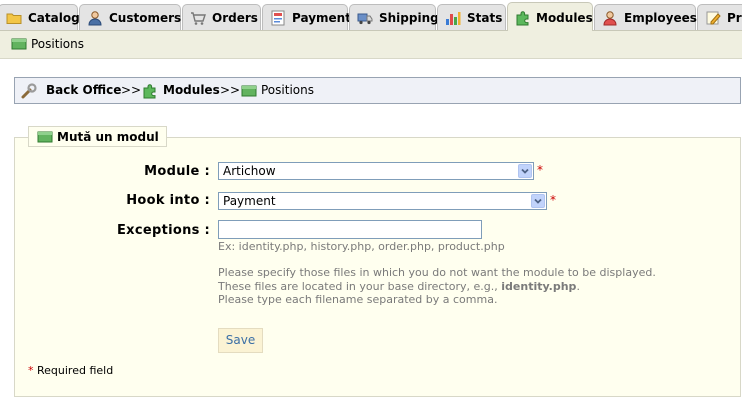 This screenshot has height=397, width=742. I want to click on tab-employees: Employees, so click(645, 17).